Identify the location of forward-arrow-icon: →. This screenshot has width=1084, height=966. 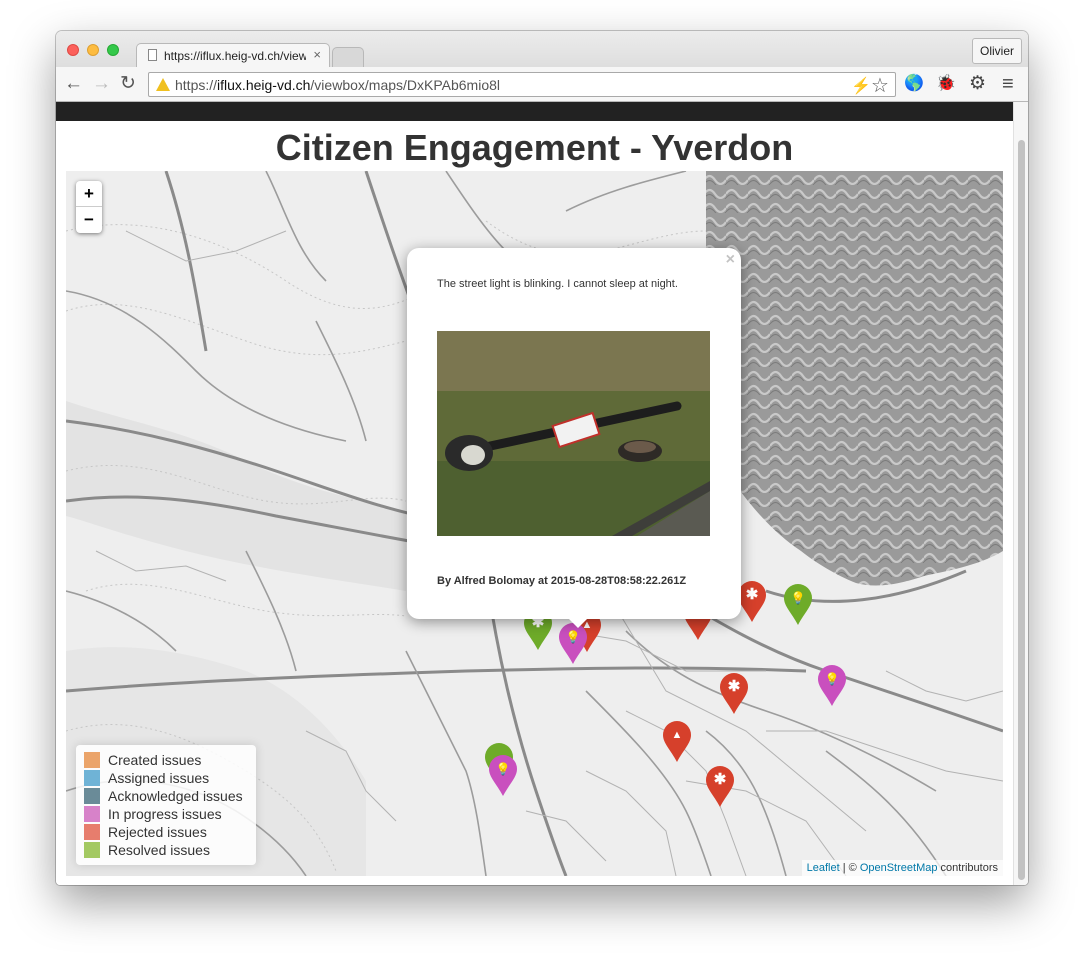
(101, 84).